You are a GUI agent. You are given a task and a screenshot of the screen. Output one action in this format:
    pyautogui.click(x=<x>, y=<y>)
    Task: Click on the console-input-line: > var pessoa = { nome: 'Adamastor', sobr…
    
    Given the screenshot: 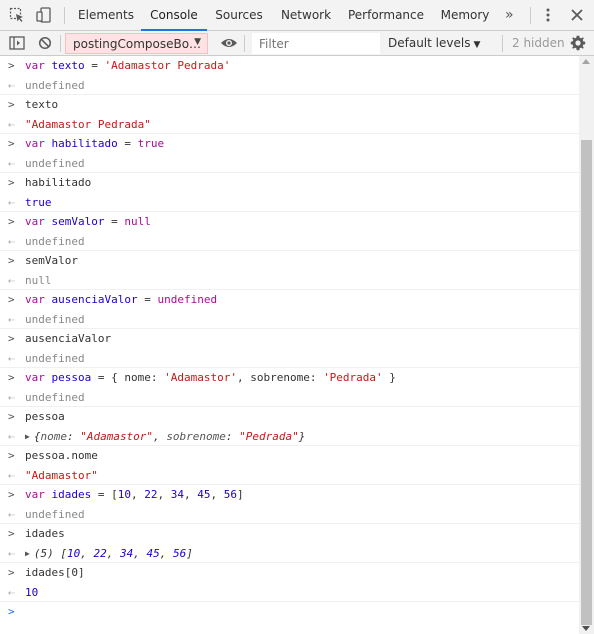 What is the action you would take?
    pyautogui.click(x=289, y=378)
    